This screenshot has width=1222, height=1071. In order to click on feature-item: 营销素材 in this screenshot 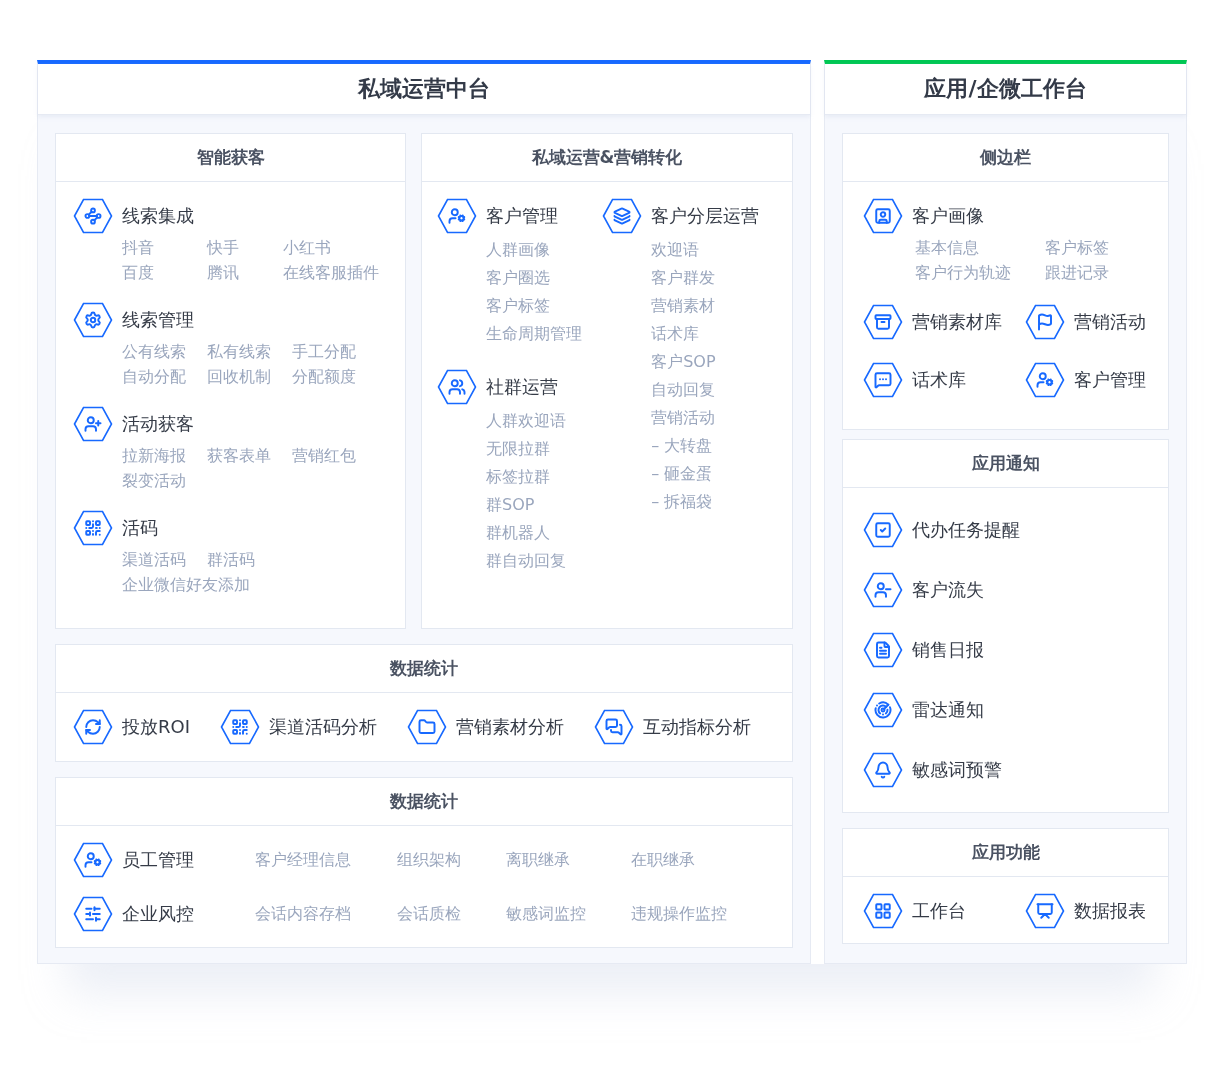, I will do `click(714, 306)`.